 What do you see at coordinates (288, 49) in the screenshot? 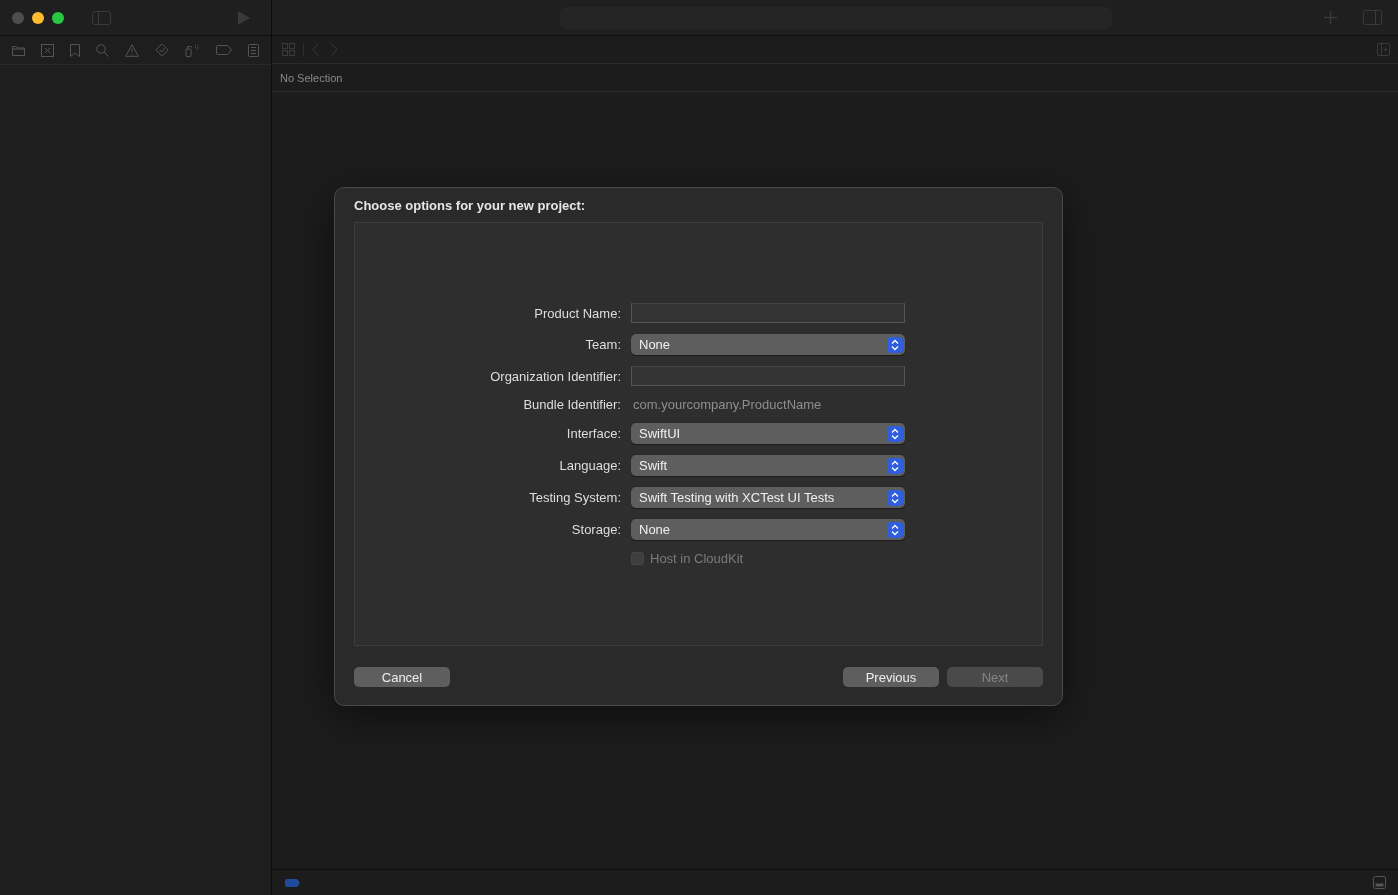
I see `grid-icon` at bounding box center [288, 49].